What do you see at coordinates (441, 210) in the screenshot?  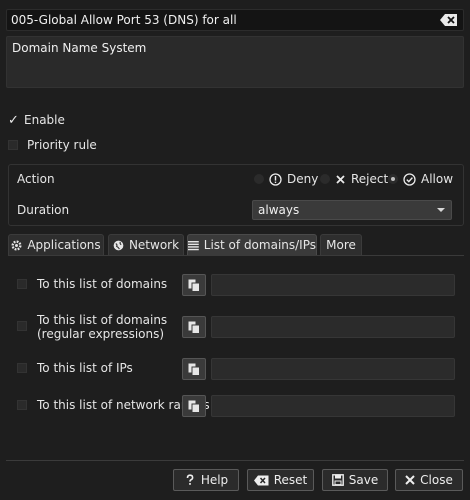 I see `chevron-down-icon` at bounding box center [441, 210].